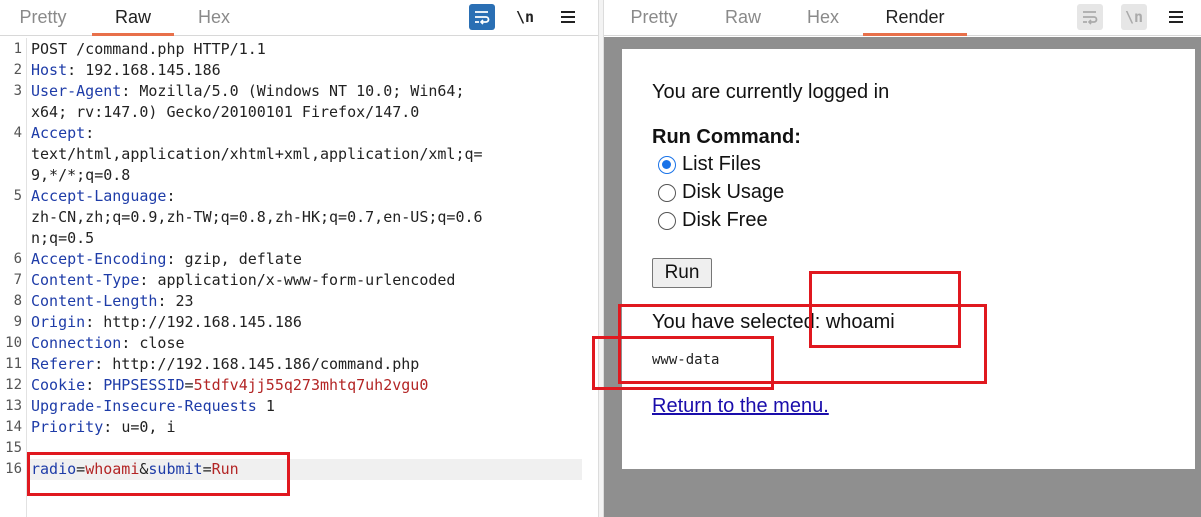 The width and height of the screenshot is (1201, 517). Describe the element at coordinates (184, 301) in the screenshot. I see `header-value: 23` at that location.